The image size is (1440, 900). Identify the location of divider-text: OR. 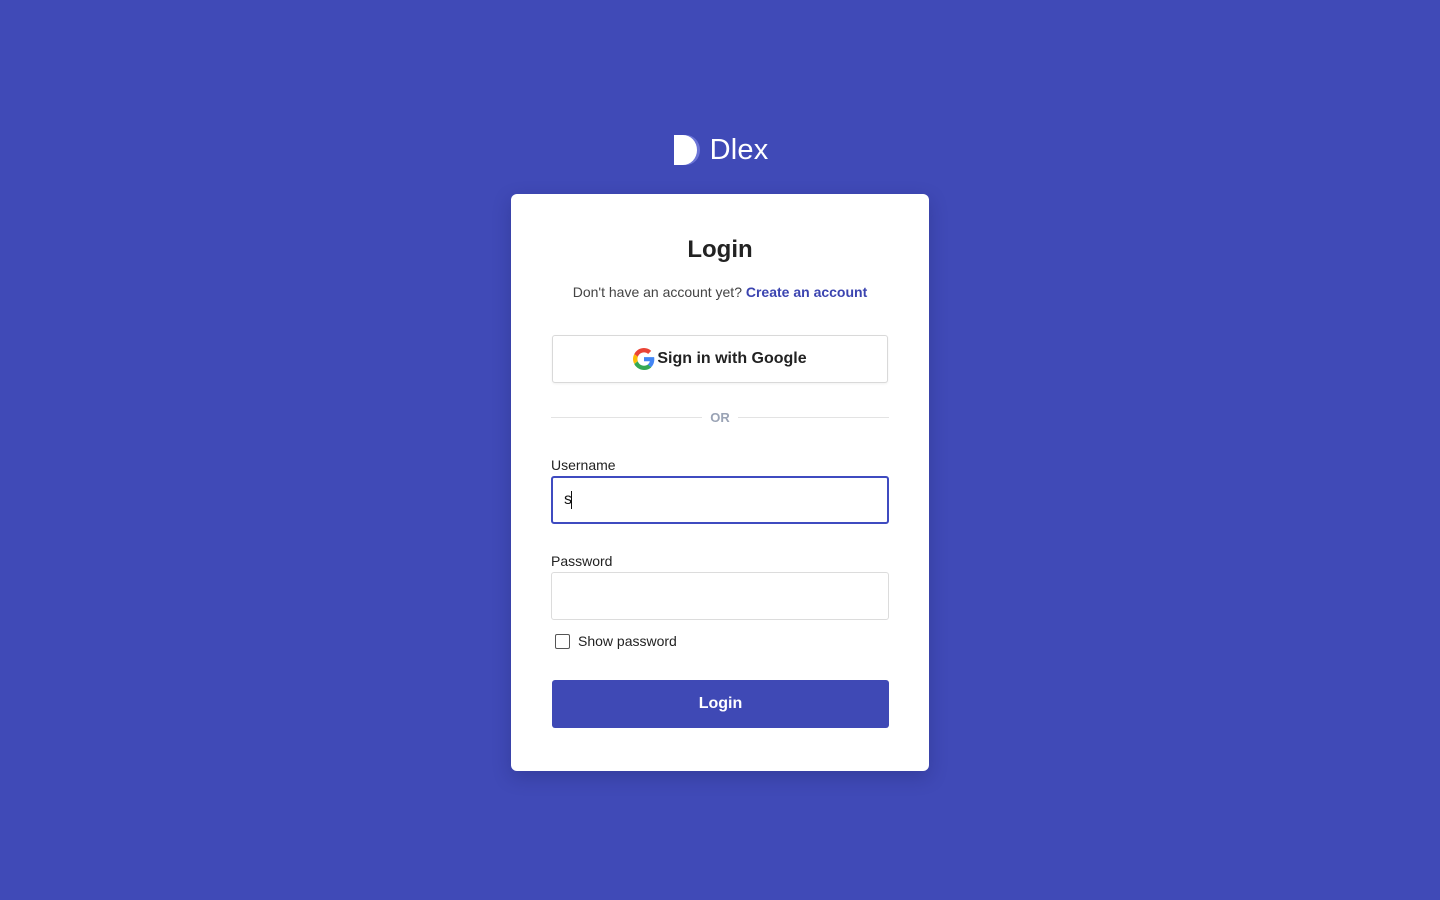
(720, 417).